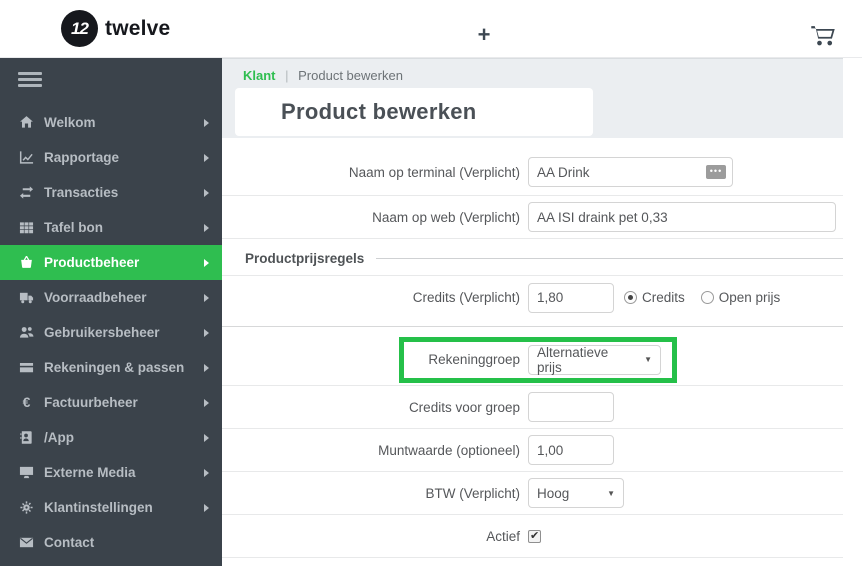 Image resolution: width=862 pixels, height=566 pixels. I want to click on home-icon, so click(26, 122).